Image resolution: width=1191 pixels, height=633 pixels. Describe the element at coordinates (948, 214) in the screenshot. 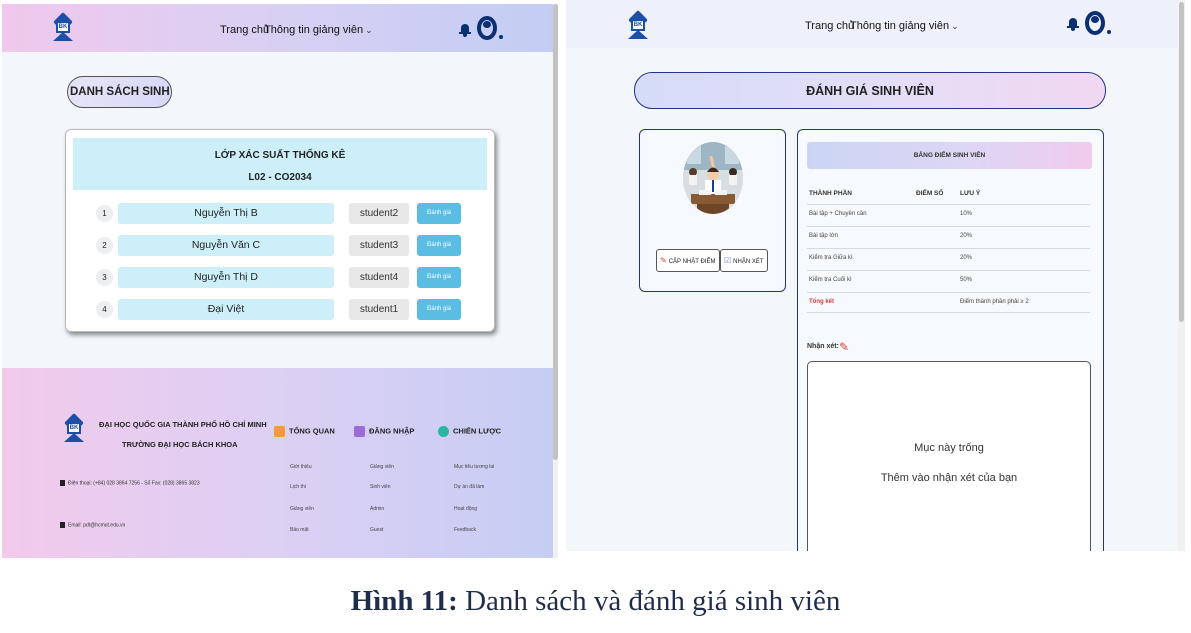

I see `grade-row: Bài tập + Chuyên cần 10%` at that location.